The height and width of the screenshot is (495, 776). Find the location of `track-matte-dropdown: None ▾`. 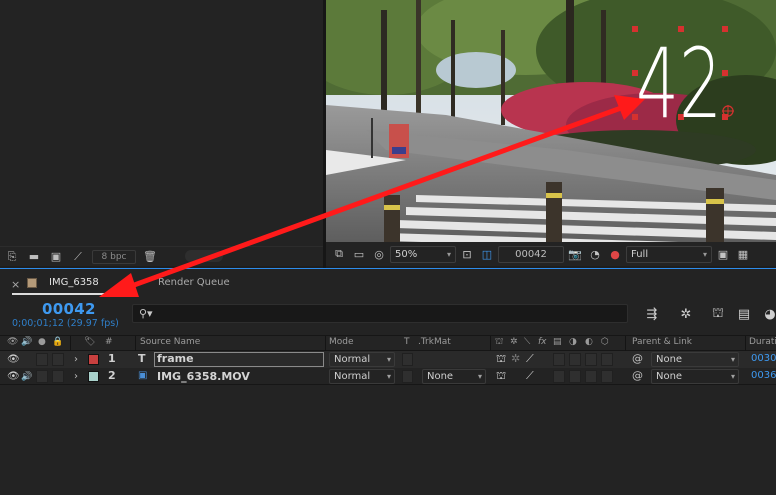

track-matte-dropdown: None ▾ is located at coordinates (454, 376).